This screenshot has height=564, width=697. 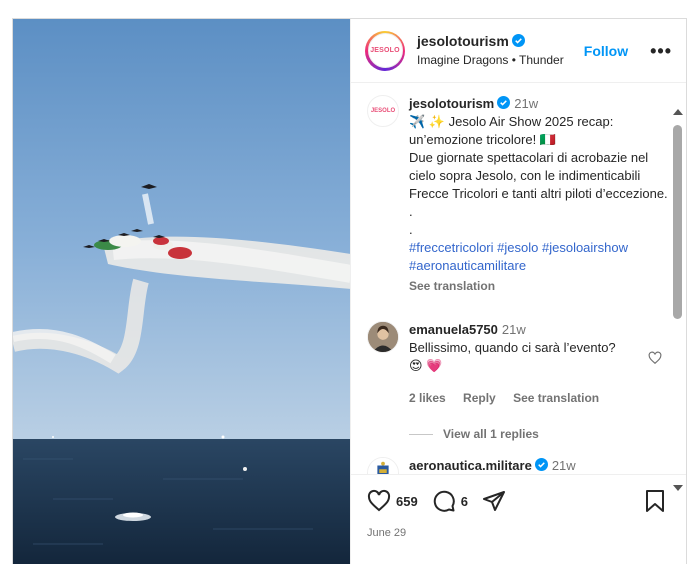 I want to click on scroll-thumb, so click(x=677, y=222).